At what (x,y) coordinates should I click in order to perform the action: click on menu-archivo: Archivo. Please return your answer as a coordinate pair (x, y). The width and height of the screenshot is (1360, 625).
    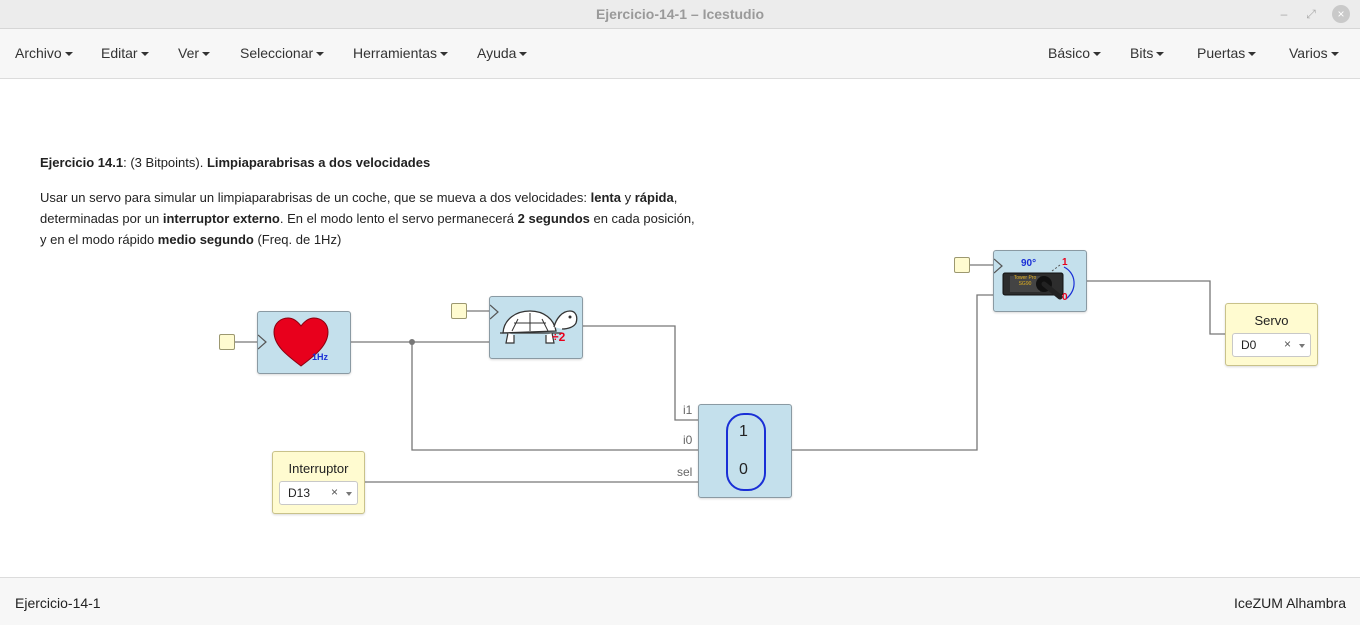
    Looking at the image, I should click on (44, 53).